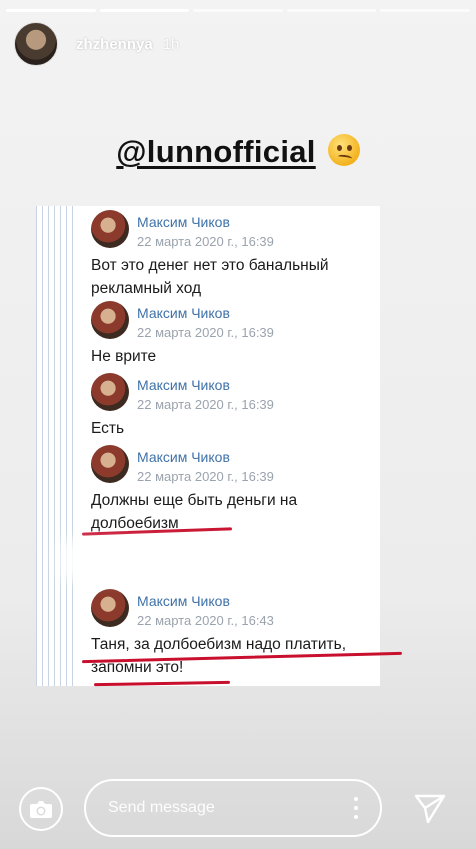 The height and width of the screenshot is (849, 476). Describe the element at coordinates (114, 44) in the screenshot. I see `username: zhzhennya` at that location.